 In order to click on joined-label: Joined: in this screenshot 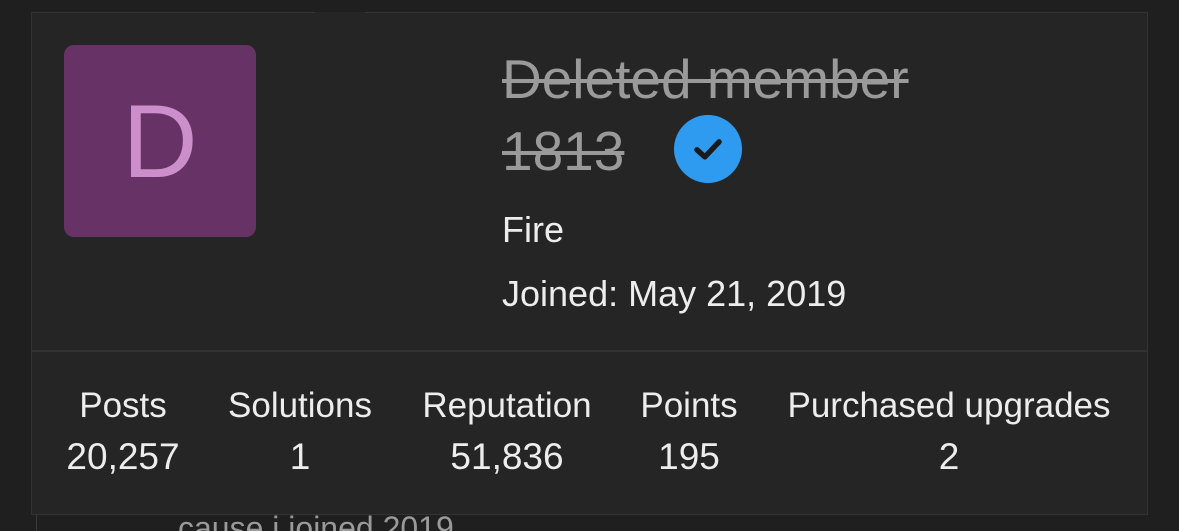, I will do `click(560, 293)`.